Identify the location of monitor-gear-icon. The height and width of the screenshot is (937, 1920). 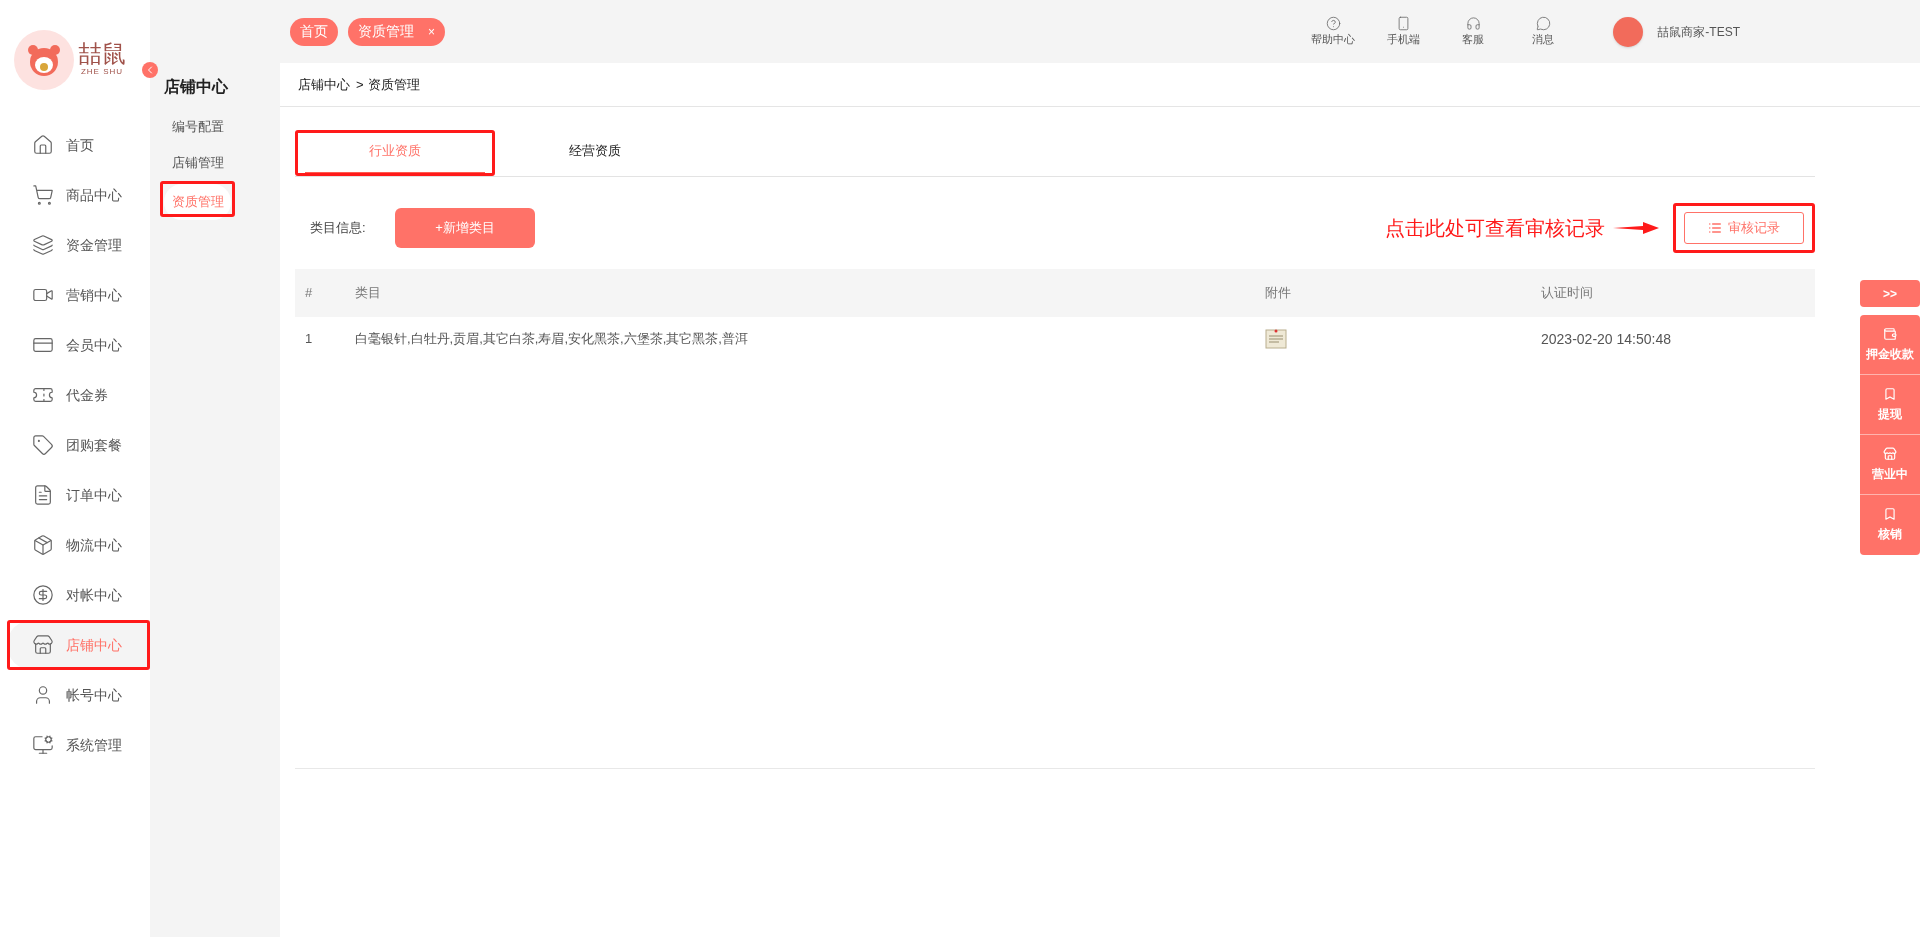
(43, 745).